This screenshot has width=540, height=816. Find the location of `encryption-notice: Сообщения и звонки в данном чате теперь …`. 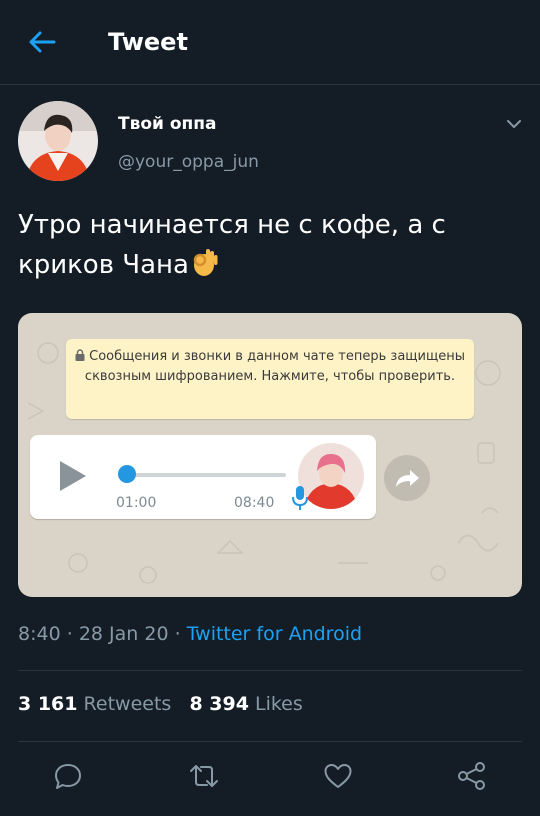

encryption-notice: Сообщения и звонки в данном чате теперь … is located at coordinates (270, 379).